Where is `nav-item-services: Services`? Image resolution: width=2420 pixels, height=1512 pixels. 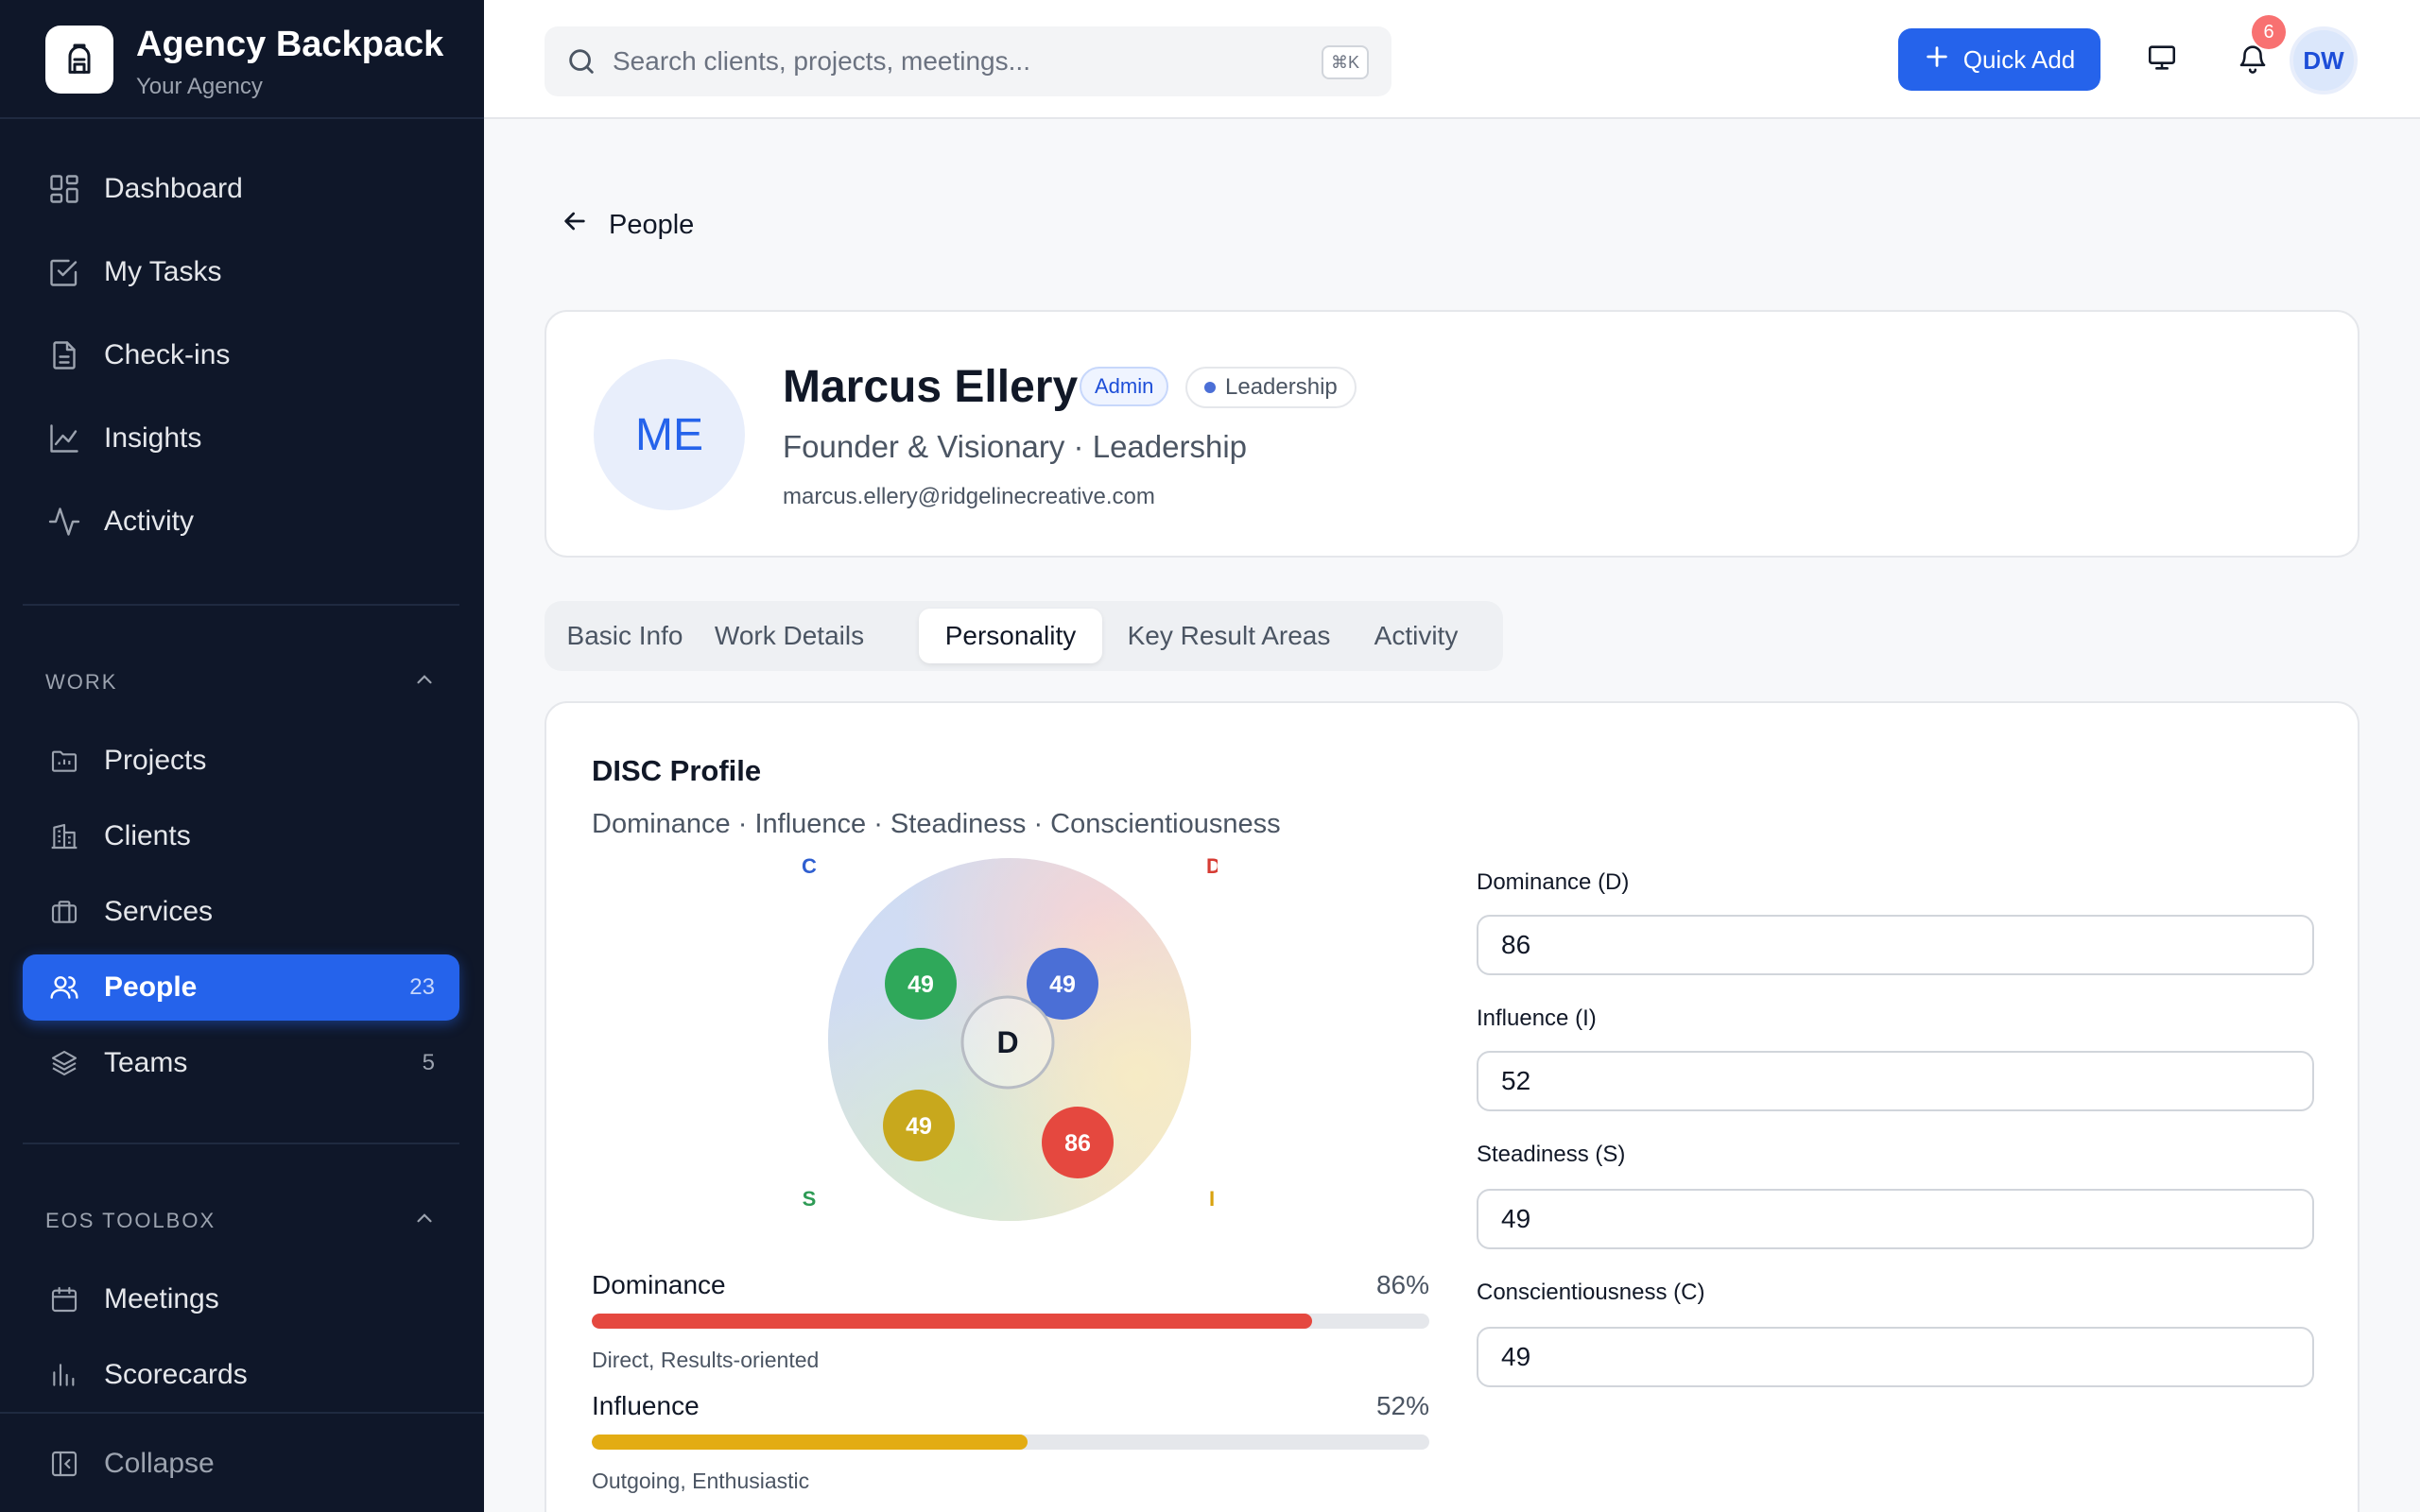 nav-item-services: Services is located at coordinates (241, 912).